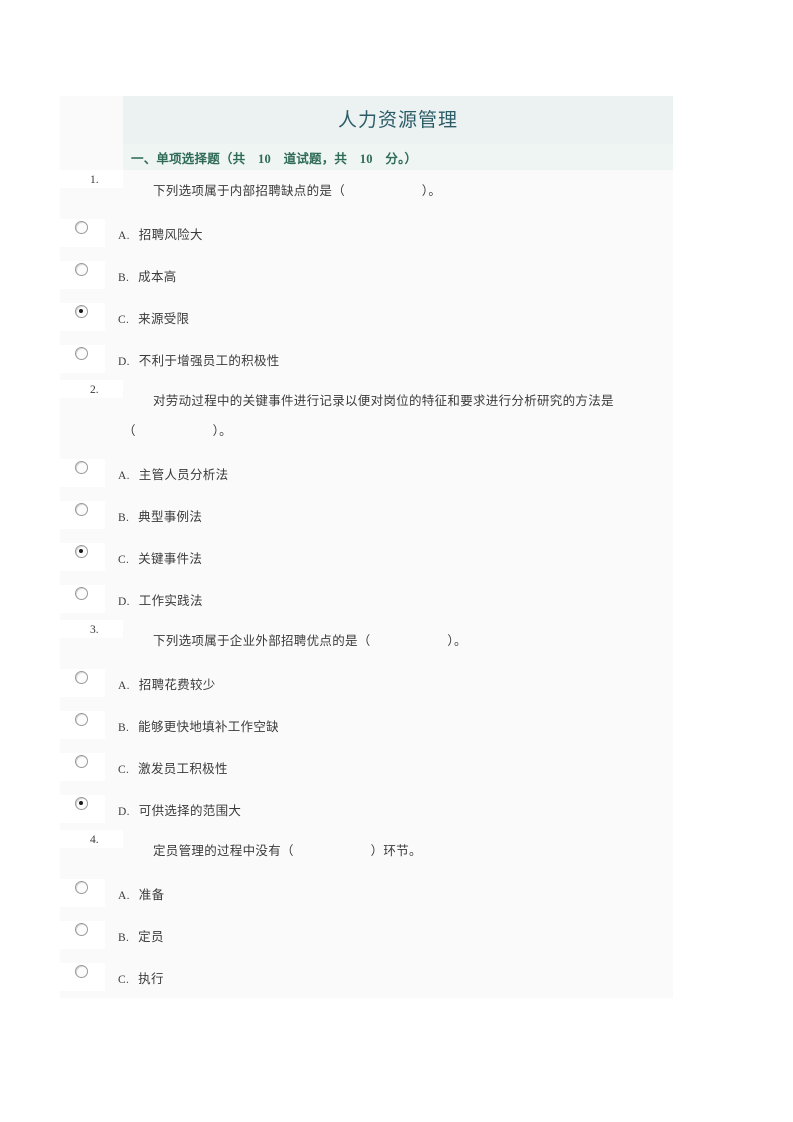  I want to click on option-row-1-D: D. 不利于增强员工的积极性, so click(366, 359).